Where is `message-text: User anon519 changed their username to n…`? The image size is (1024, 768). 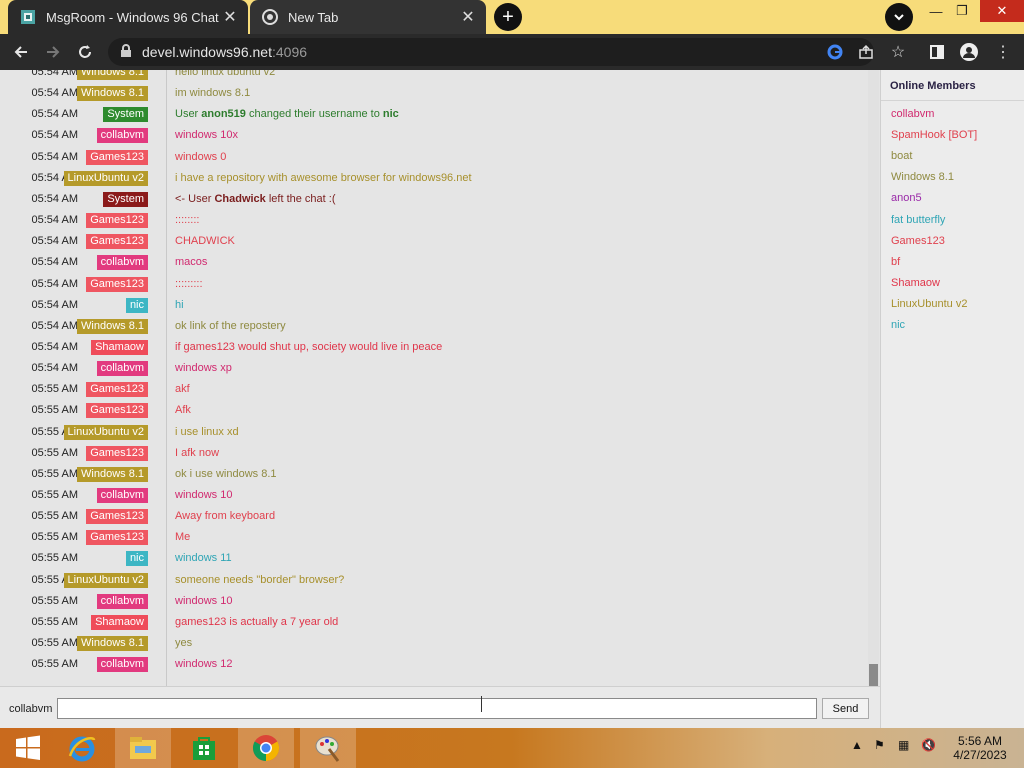
message-text: User anon519 changed their username to n… is located at coordinates (287, 114).